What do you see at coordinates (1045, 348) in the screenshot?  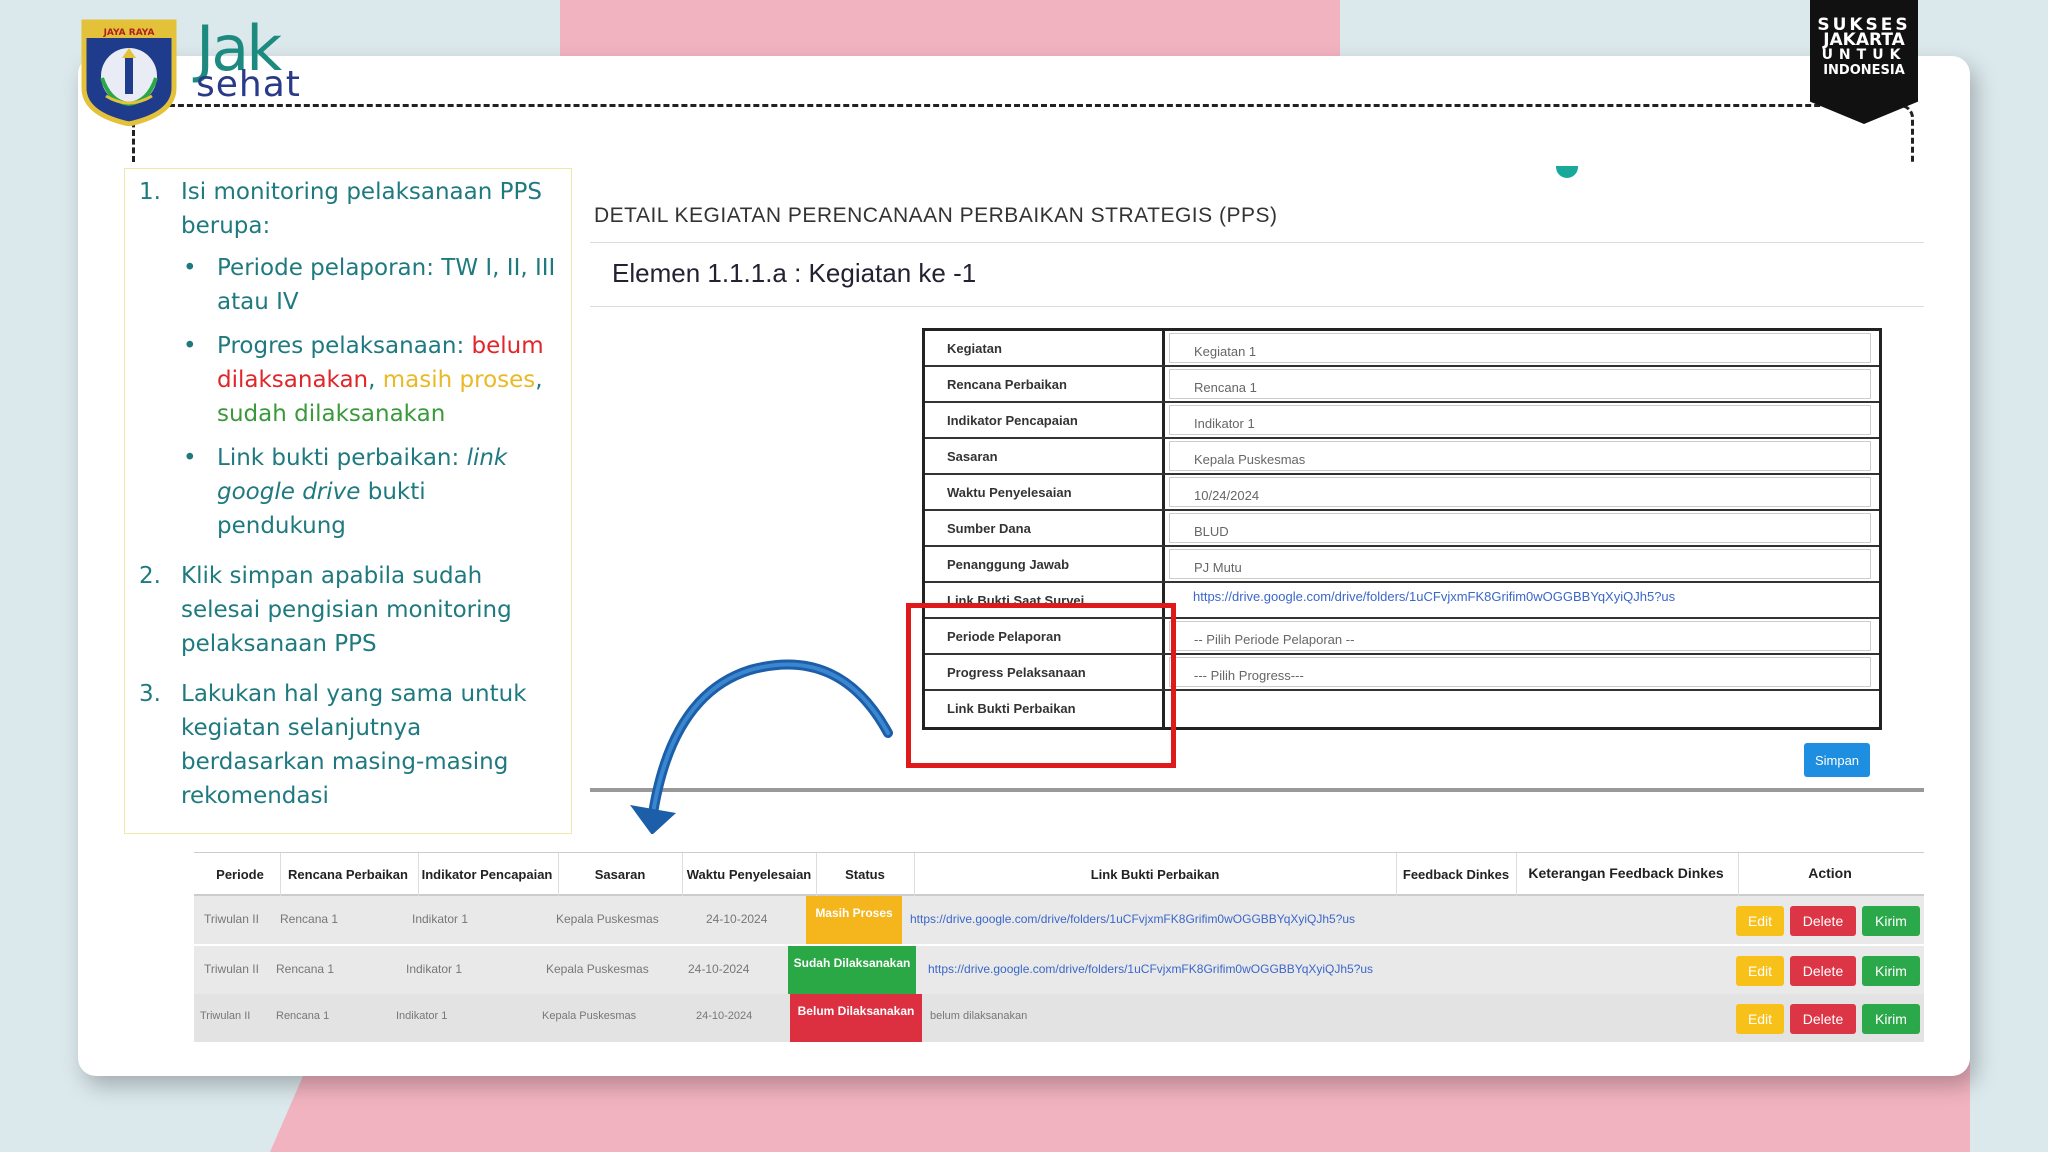 I see `form-label: Kegiatan` at bounding box center [1045, 348].